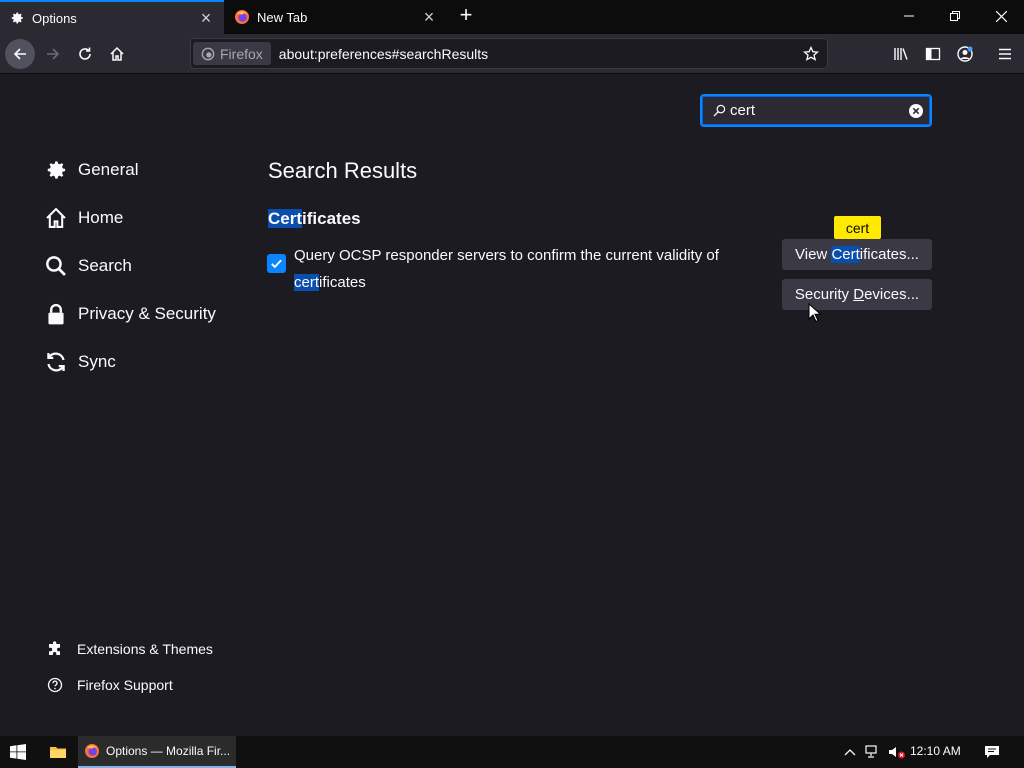 This screenshot has height=768, width=1024. Describe the element at coordinates (55, 649) in the screenshot. I see `puzzle-icon` at that location.